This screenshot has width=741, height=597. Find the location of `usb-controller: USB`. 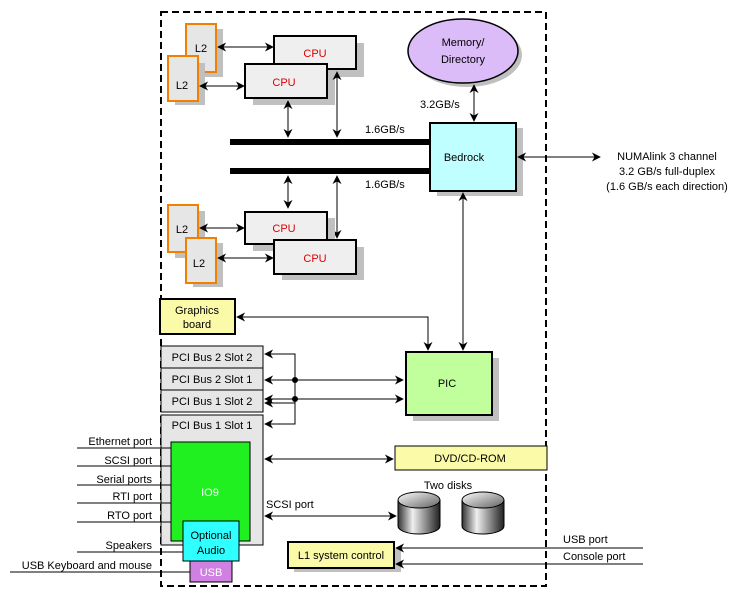

usb-controller: USB is located at coordinates (211, 571).